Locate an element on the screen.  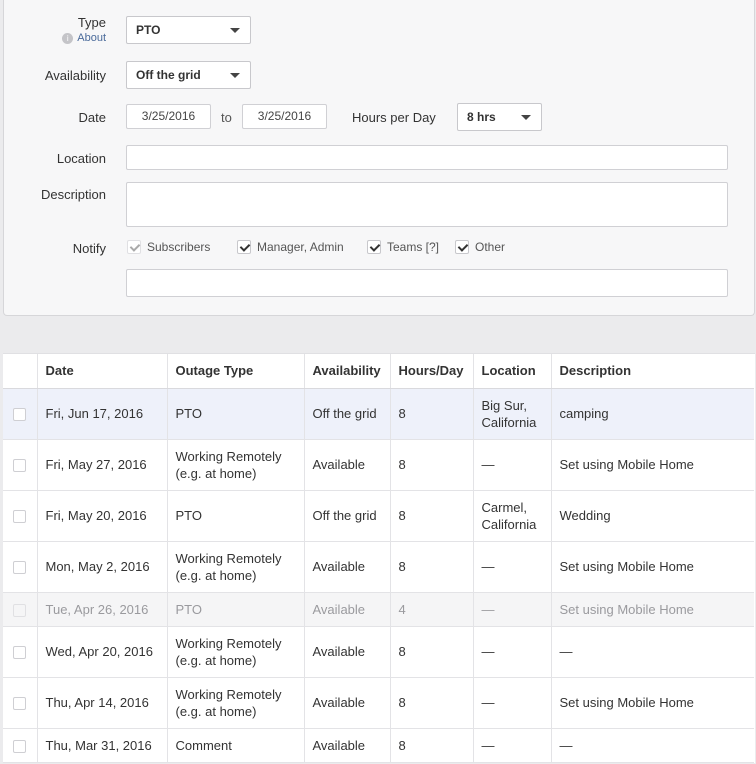
location-label: Location is located at coordinates (81, 158).